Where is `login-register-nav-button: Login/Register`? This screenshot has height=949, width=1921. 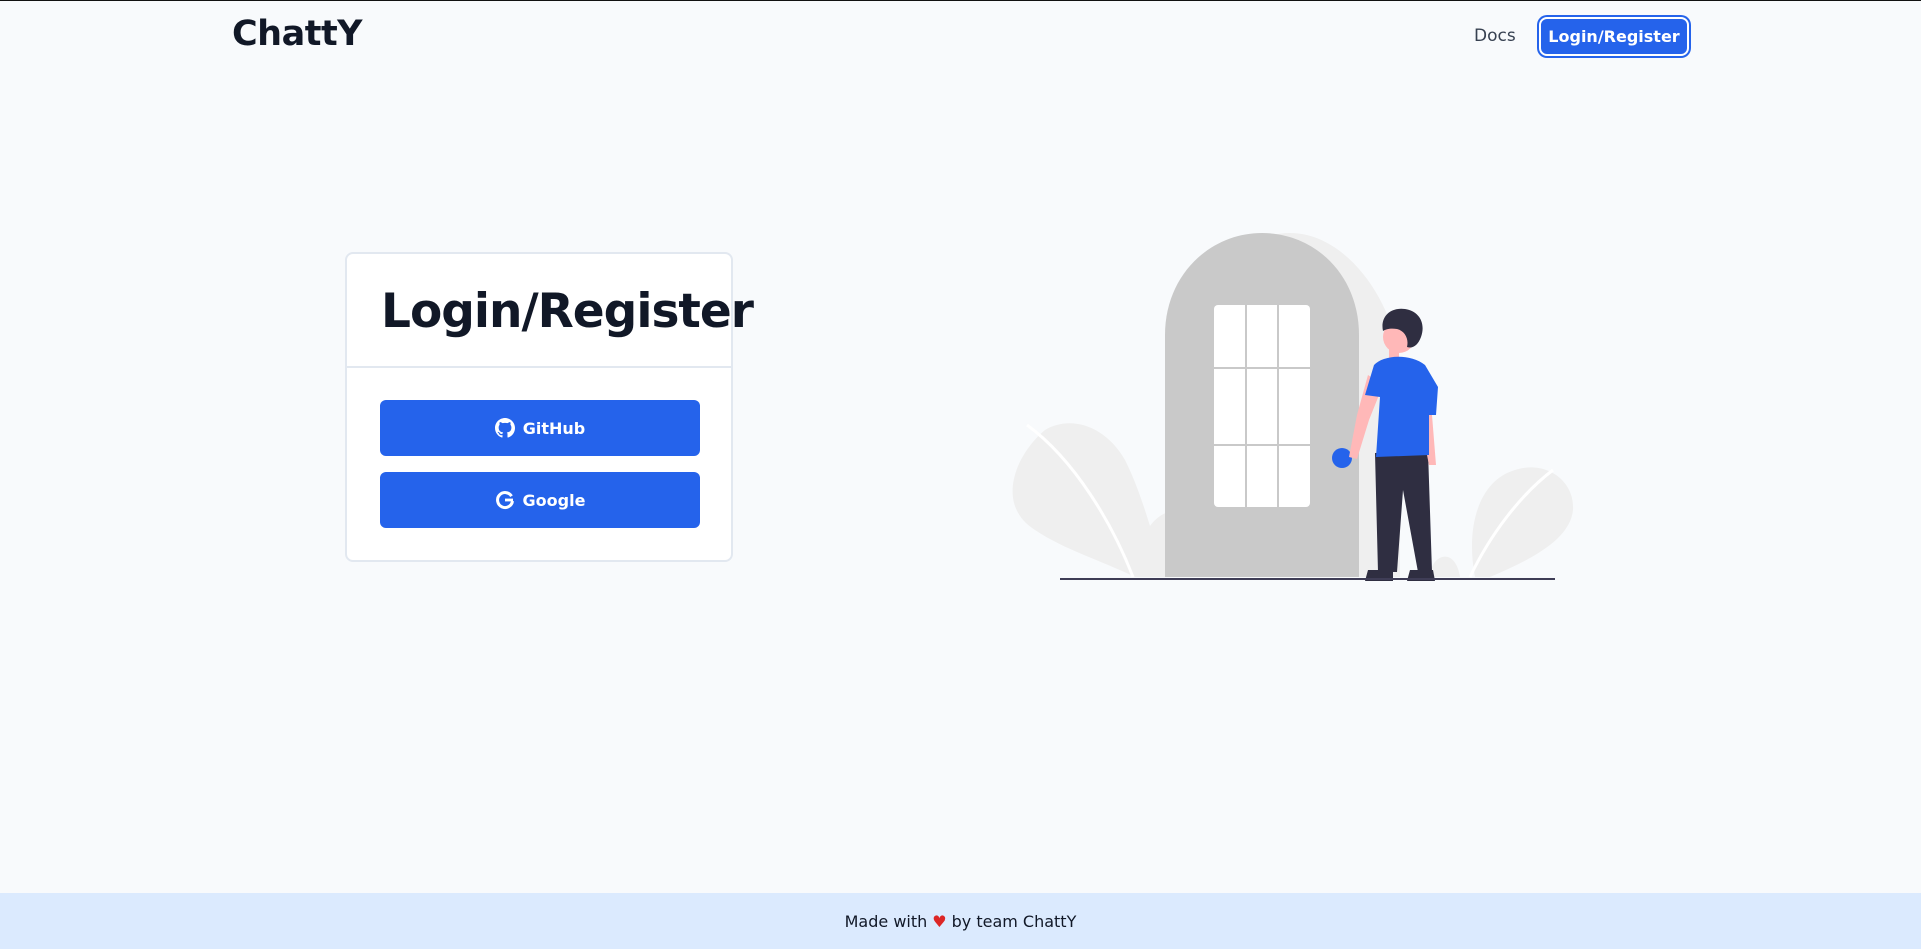 login-register-nav-button: Login/Register is located at coordinates (1614, 36).